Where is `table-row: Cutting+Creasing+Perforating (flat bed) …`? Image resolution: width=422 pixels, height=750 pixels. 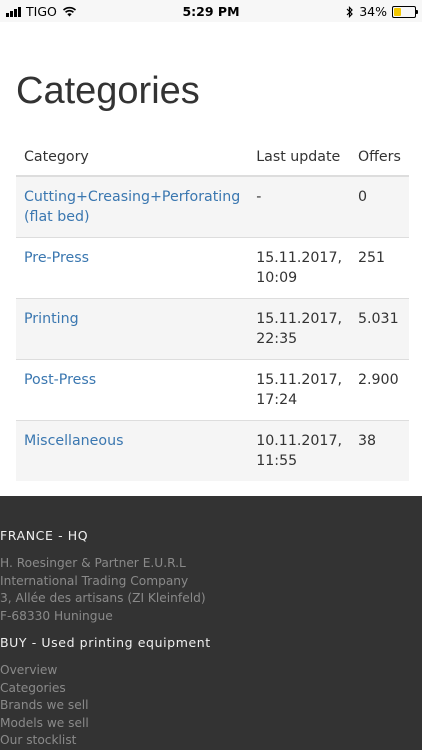 table-row: Cutting+Creasing+Perforating (flat bed) … is located at coordinates (212, 207).